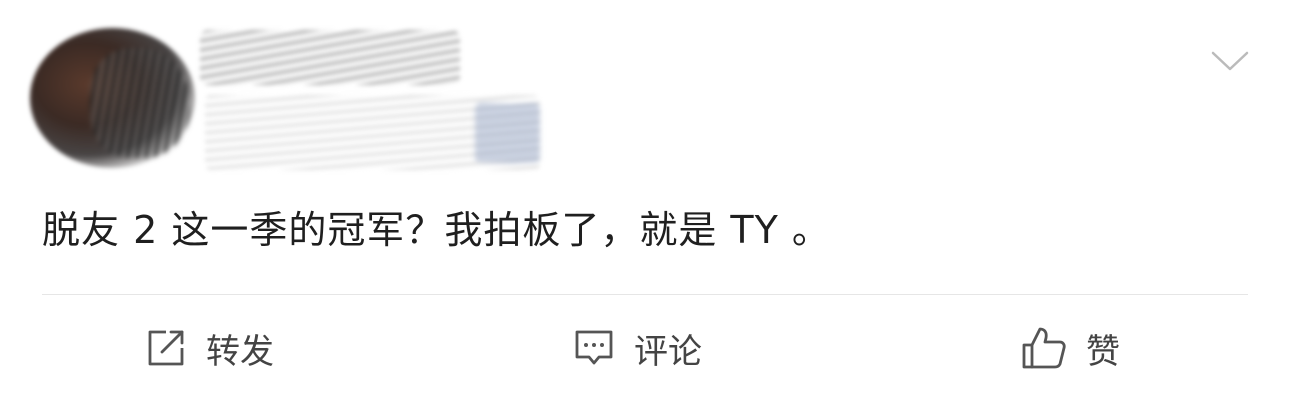 The width and height of the screenshot is (1290, 400). I want to click on post-menu-button, so click(1230, 61).